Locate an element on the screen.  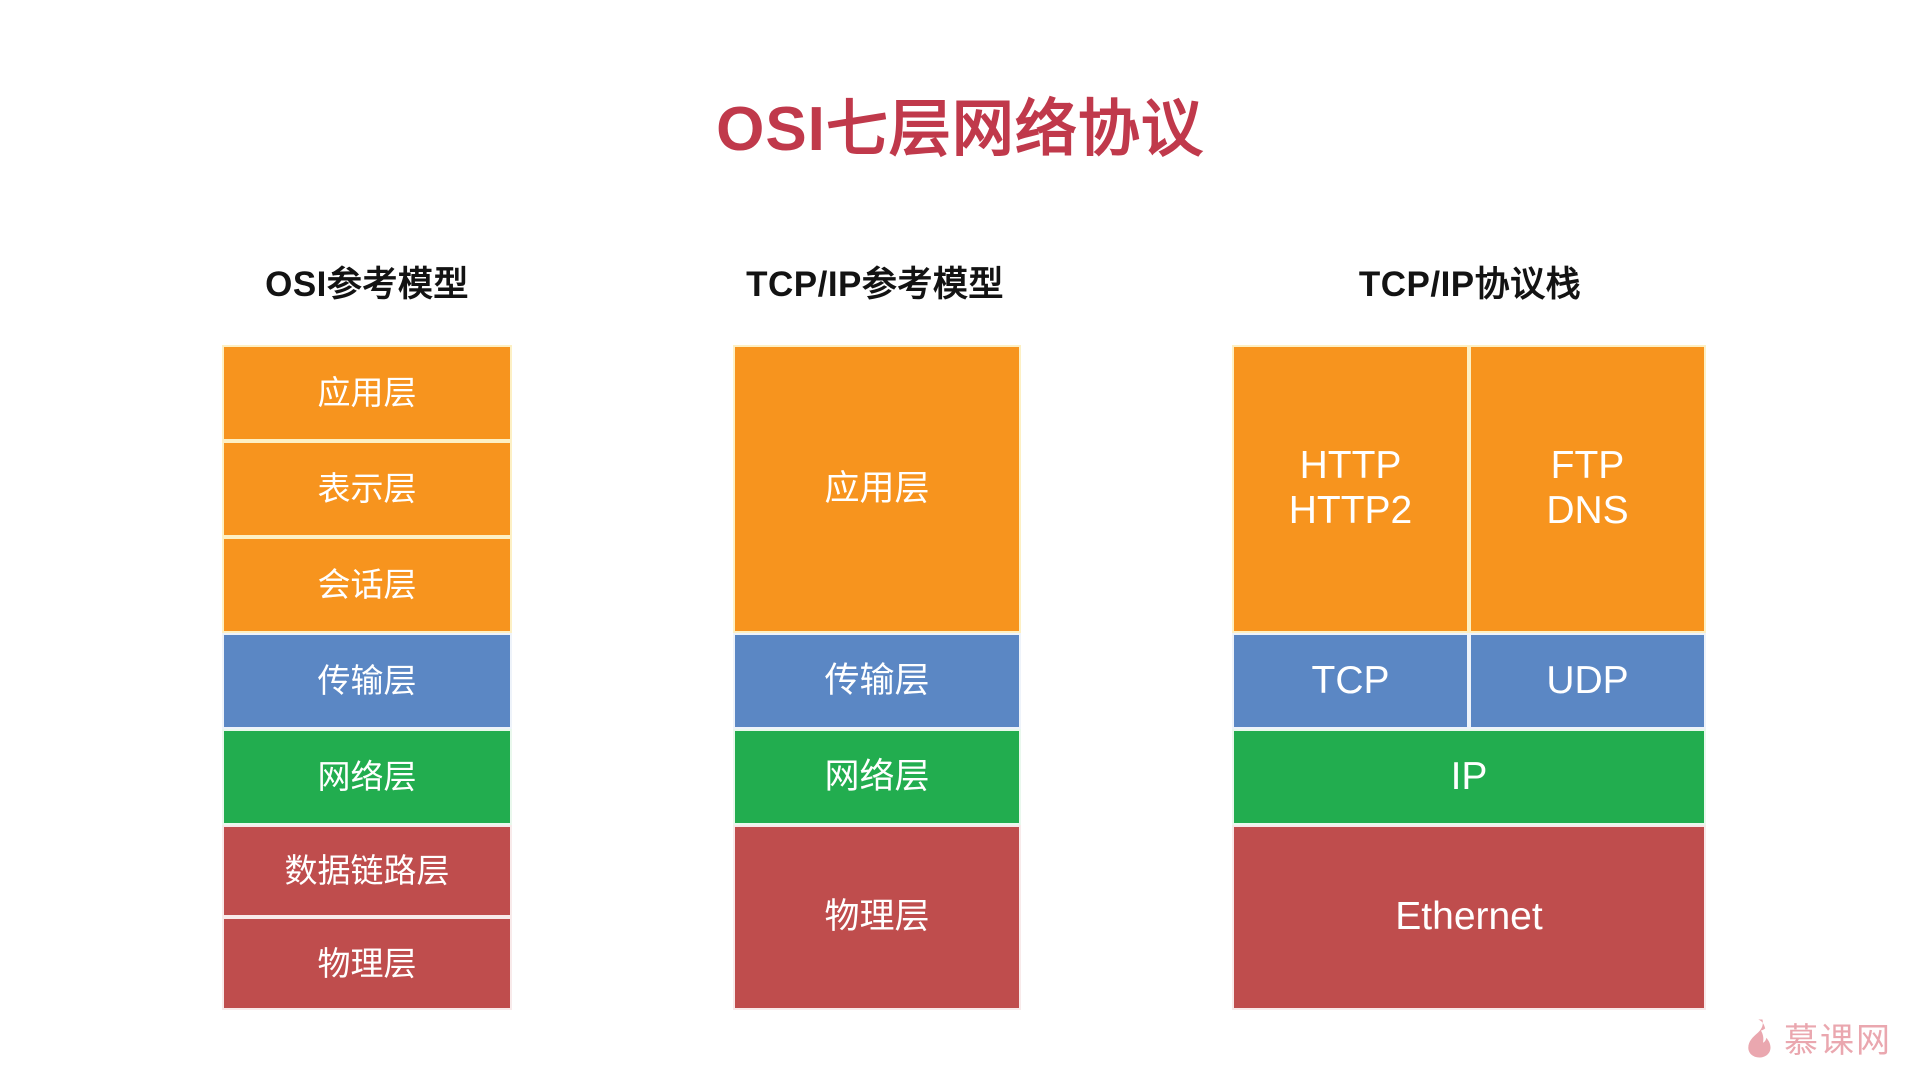
column-header-osi: OSI参考模型 is located at coordinates (367, 284).